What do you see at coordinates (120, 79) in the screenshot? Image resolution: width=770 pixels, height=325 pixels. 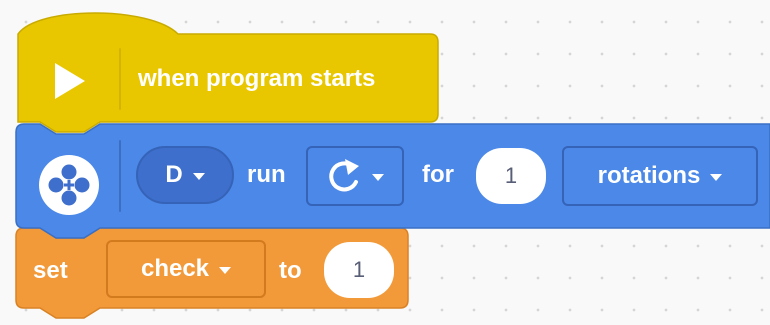 I see `event-divider` at bounding box center [120, 79].